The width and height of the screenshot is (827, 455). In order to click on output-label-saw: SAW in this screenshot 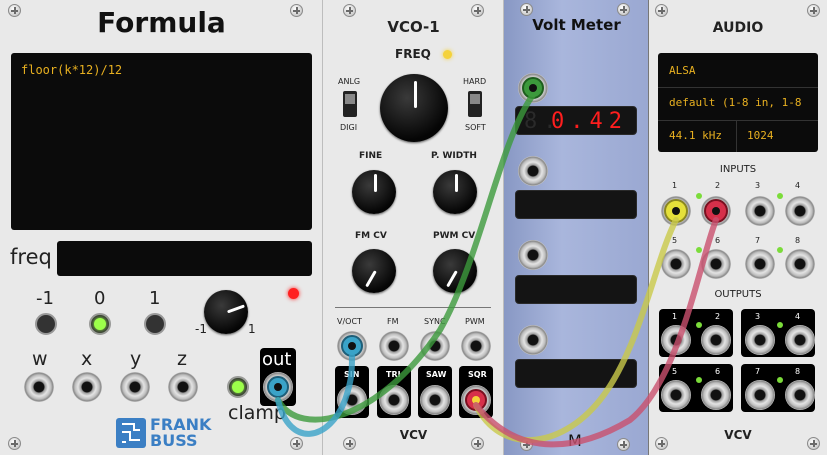, I will do `click(436, 374)`.